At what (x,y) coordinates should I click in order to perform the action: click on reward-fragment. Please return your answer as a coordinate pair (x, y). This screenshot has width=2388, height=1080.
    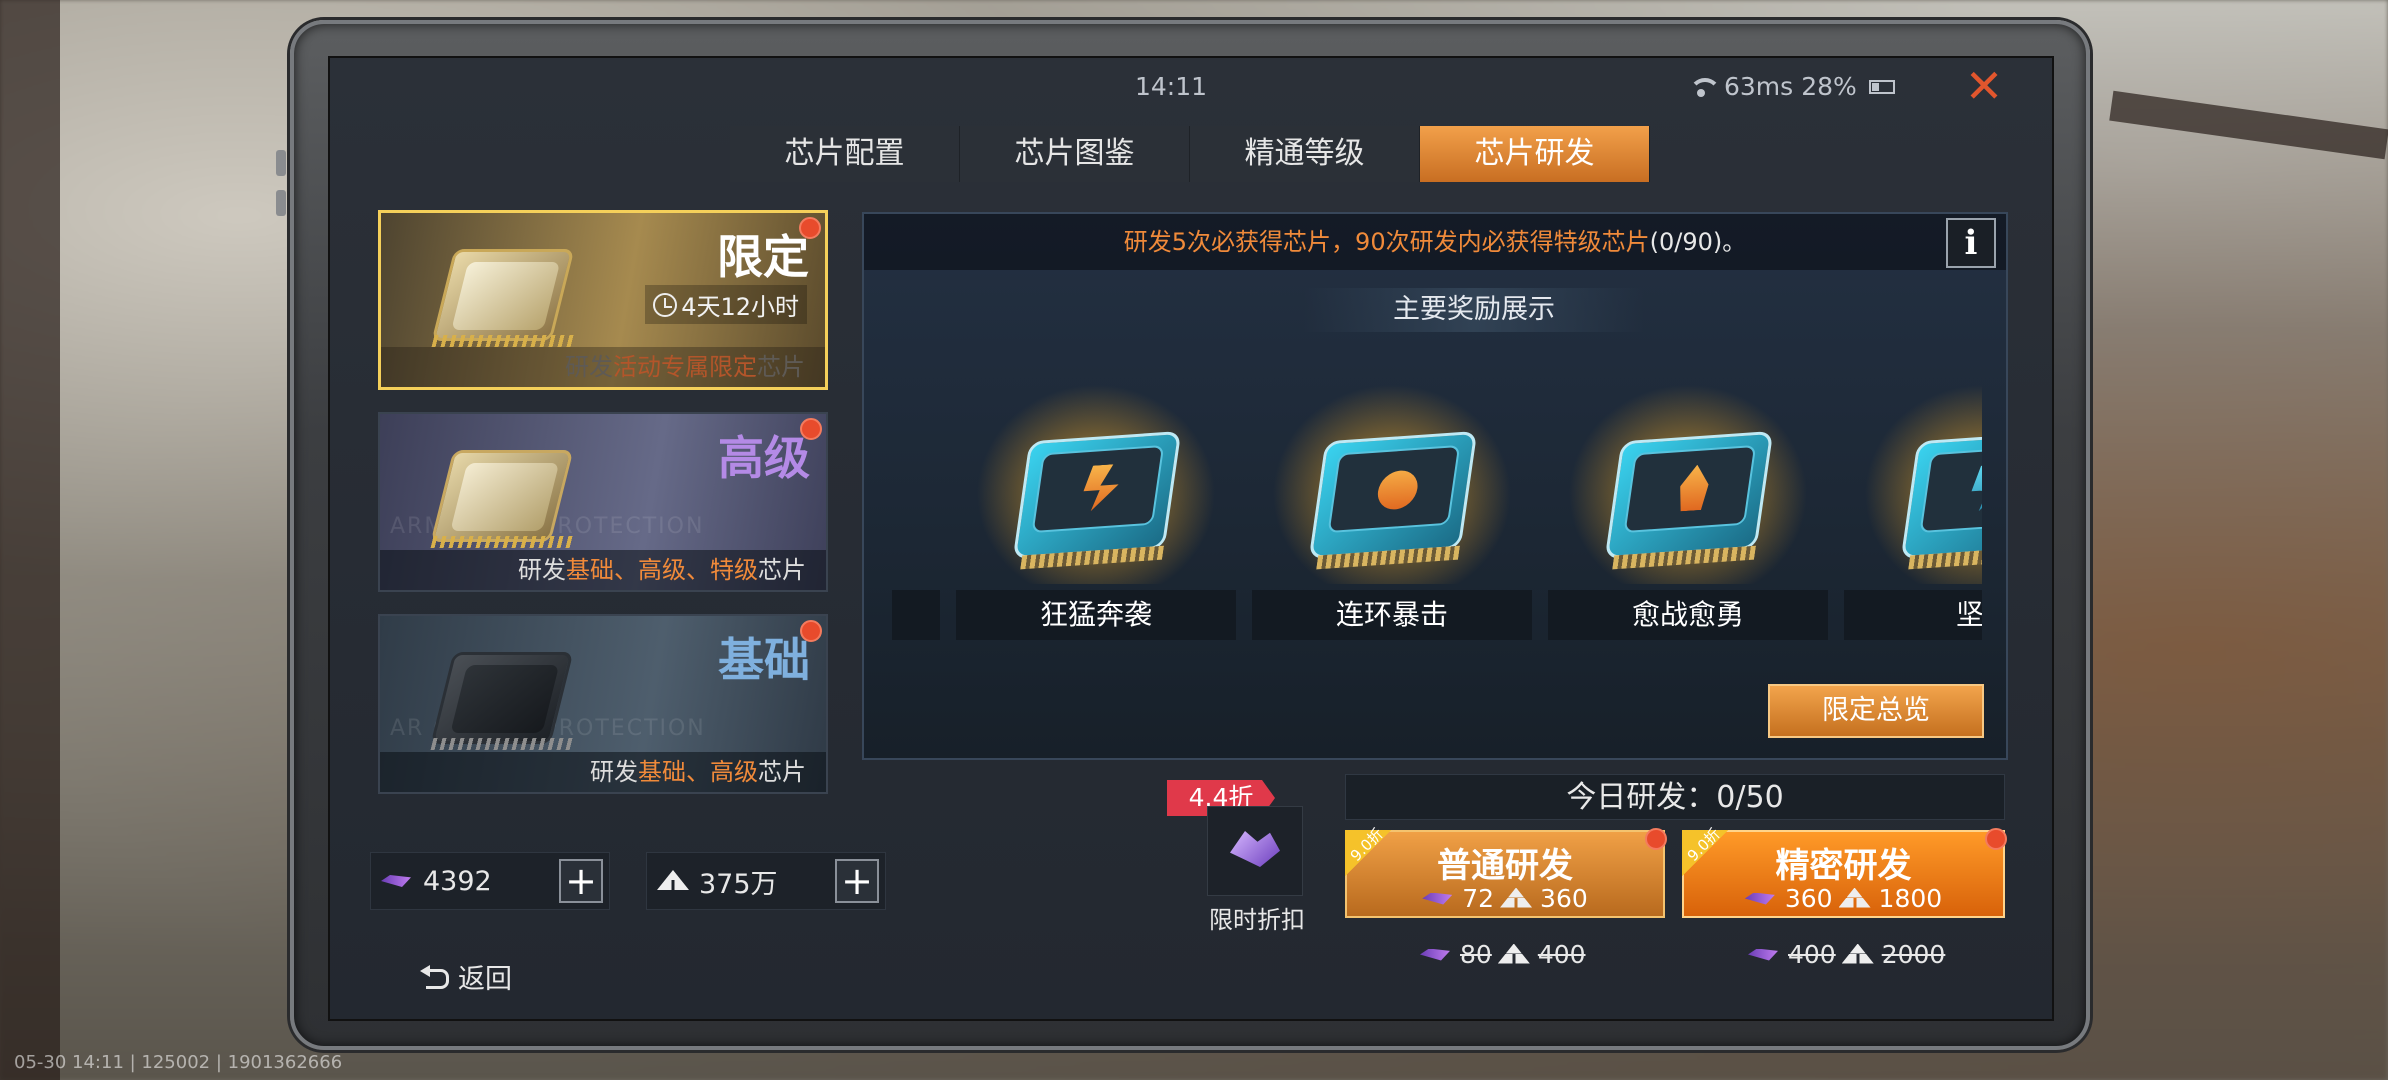
    Looking at the image, I should click on (916, 615).